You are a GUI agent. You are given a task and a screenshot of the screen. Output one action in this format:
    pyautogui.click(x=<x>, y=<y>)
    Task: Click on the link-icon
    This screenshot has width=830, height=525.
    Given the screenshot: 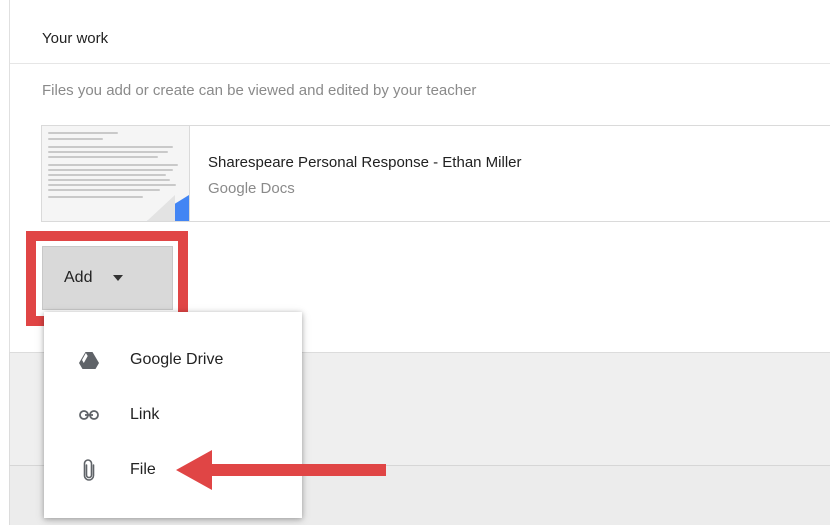 What is the action you would take?
    pyautogui.click(x=89, y=415)
    